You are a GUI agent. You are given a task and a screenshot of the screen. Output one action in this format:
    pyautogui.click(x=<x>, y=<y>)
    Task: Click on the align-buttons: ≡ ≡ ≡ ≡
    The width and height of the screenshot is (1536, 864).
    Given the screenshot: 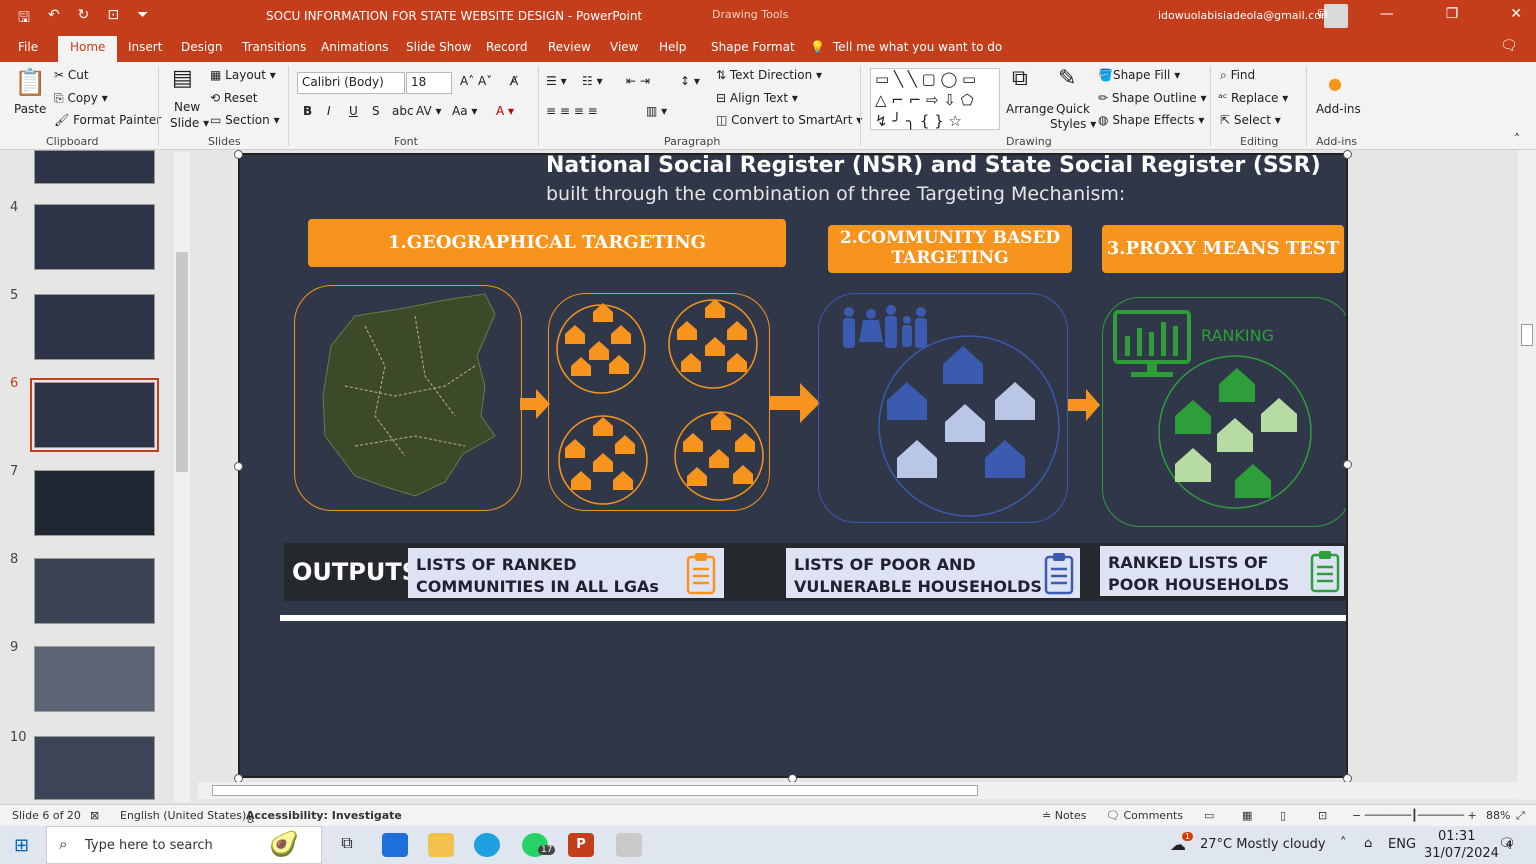 What is the action you would take?
    pyautogui.click(x=572, y=111)
    